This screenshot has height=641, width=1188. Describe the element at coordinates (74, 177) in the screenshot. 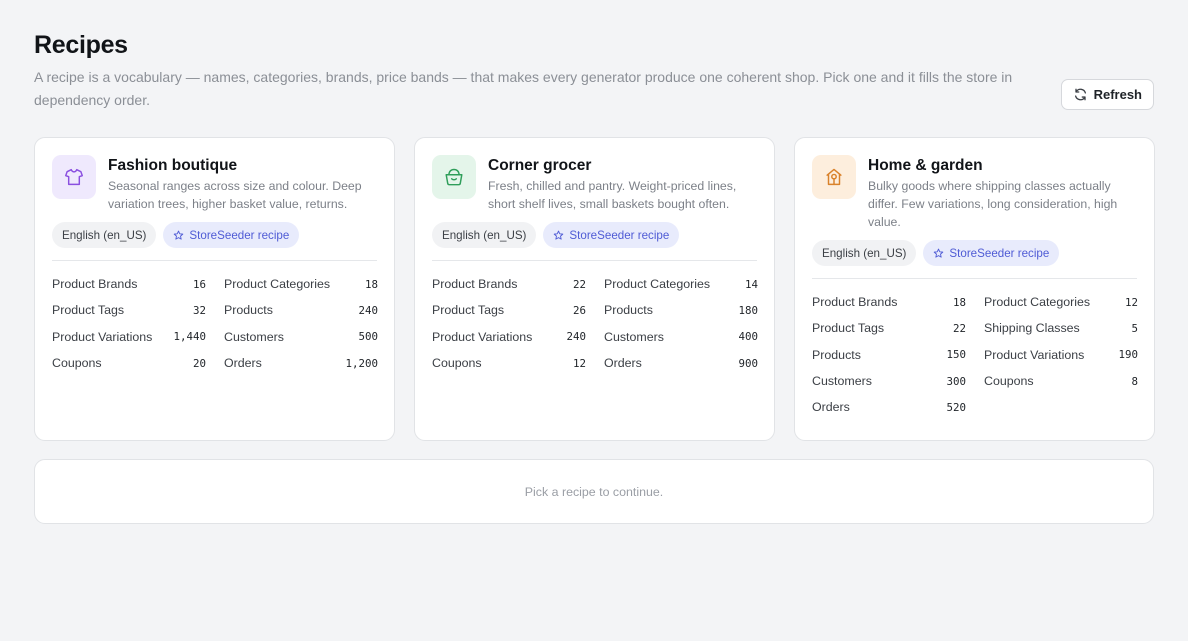

I see `tshirt-icon` at that location.